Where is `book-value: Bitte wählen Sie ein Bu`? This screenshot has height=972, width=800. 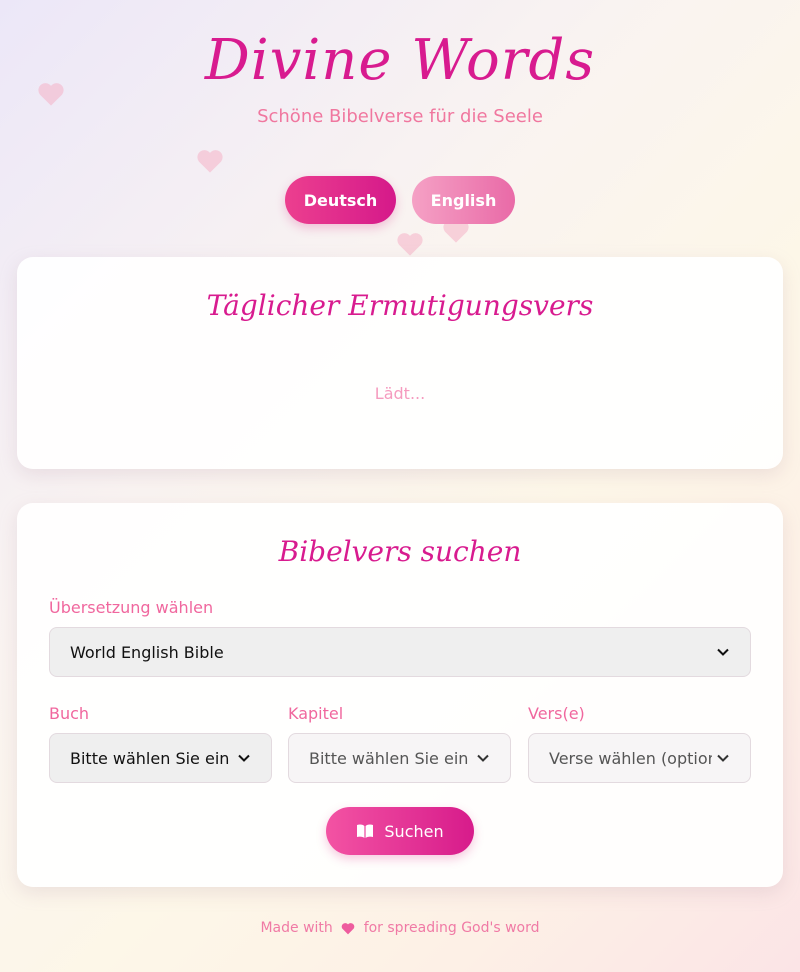
book-value: Bitte wählen Sie ein Bu is located at coordinates (151, 758).